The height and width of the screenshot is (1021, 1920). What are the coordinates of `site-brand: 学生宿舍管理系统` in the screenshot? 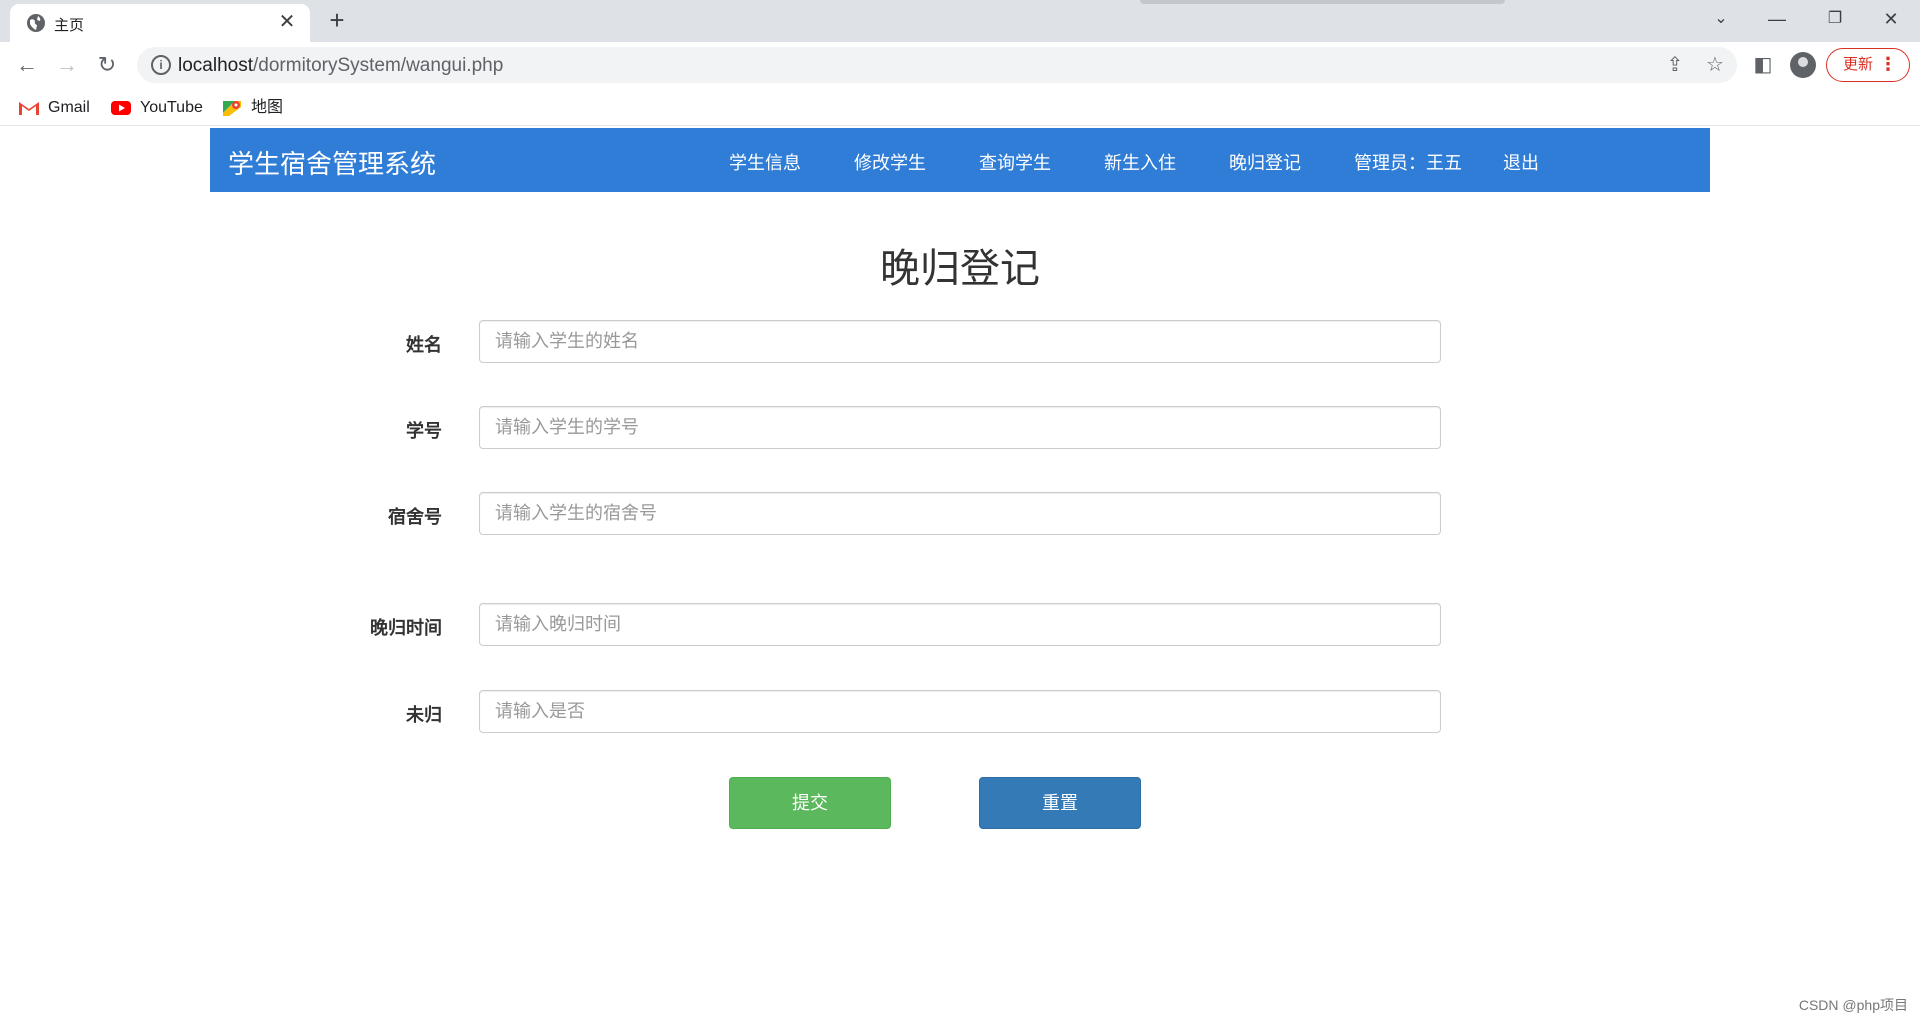 It's located at (332, 162).